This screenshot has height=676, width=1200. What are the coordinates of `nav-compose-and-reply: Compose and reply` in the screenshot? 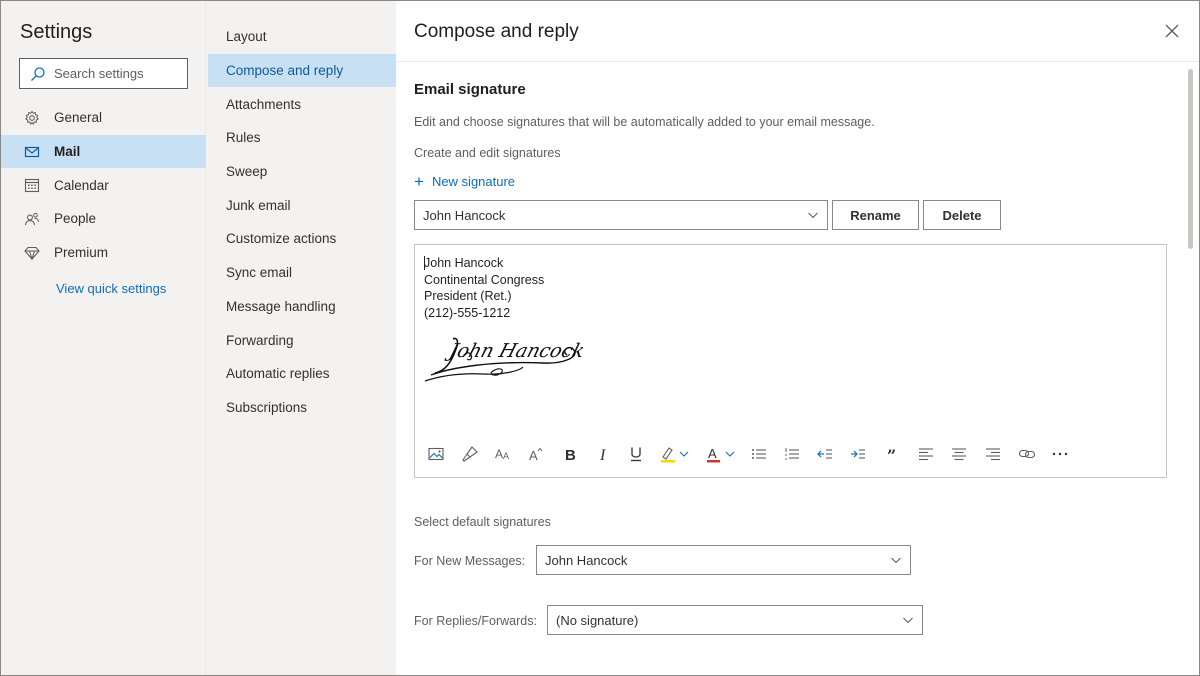 It's located at (302, 70).